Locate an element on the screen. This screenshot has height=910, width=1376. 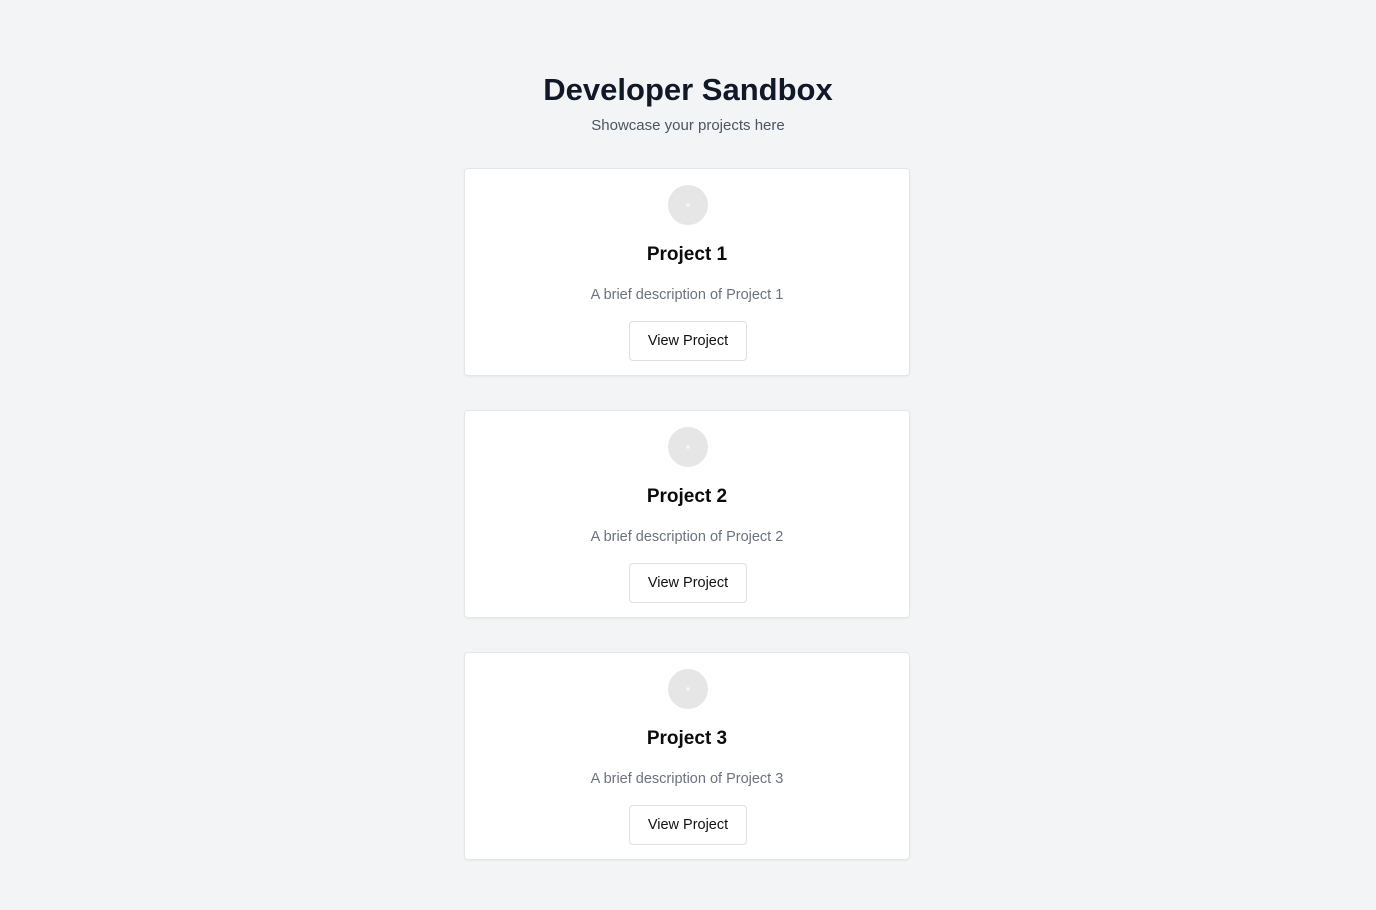
project-title: Project 3 is located at coordinates (687, 738).